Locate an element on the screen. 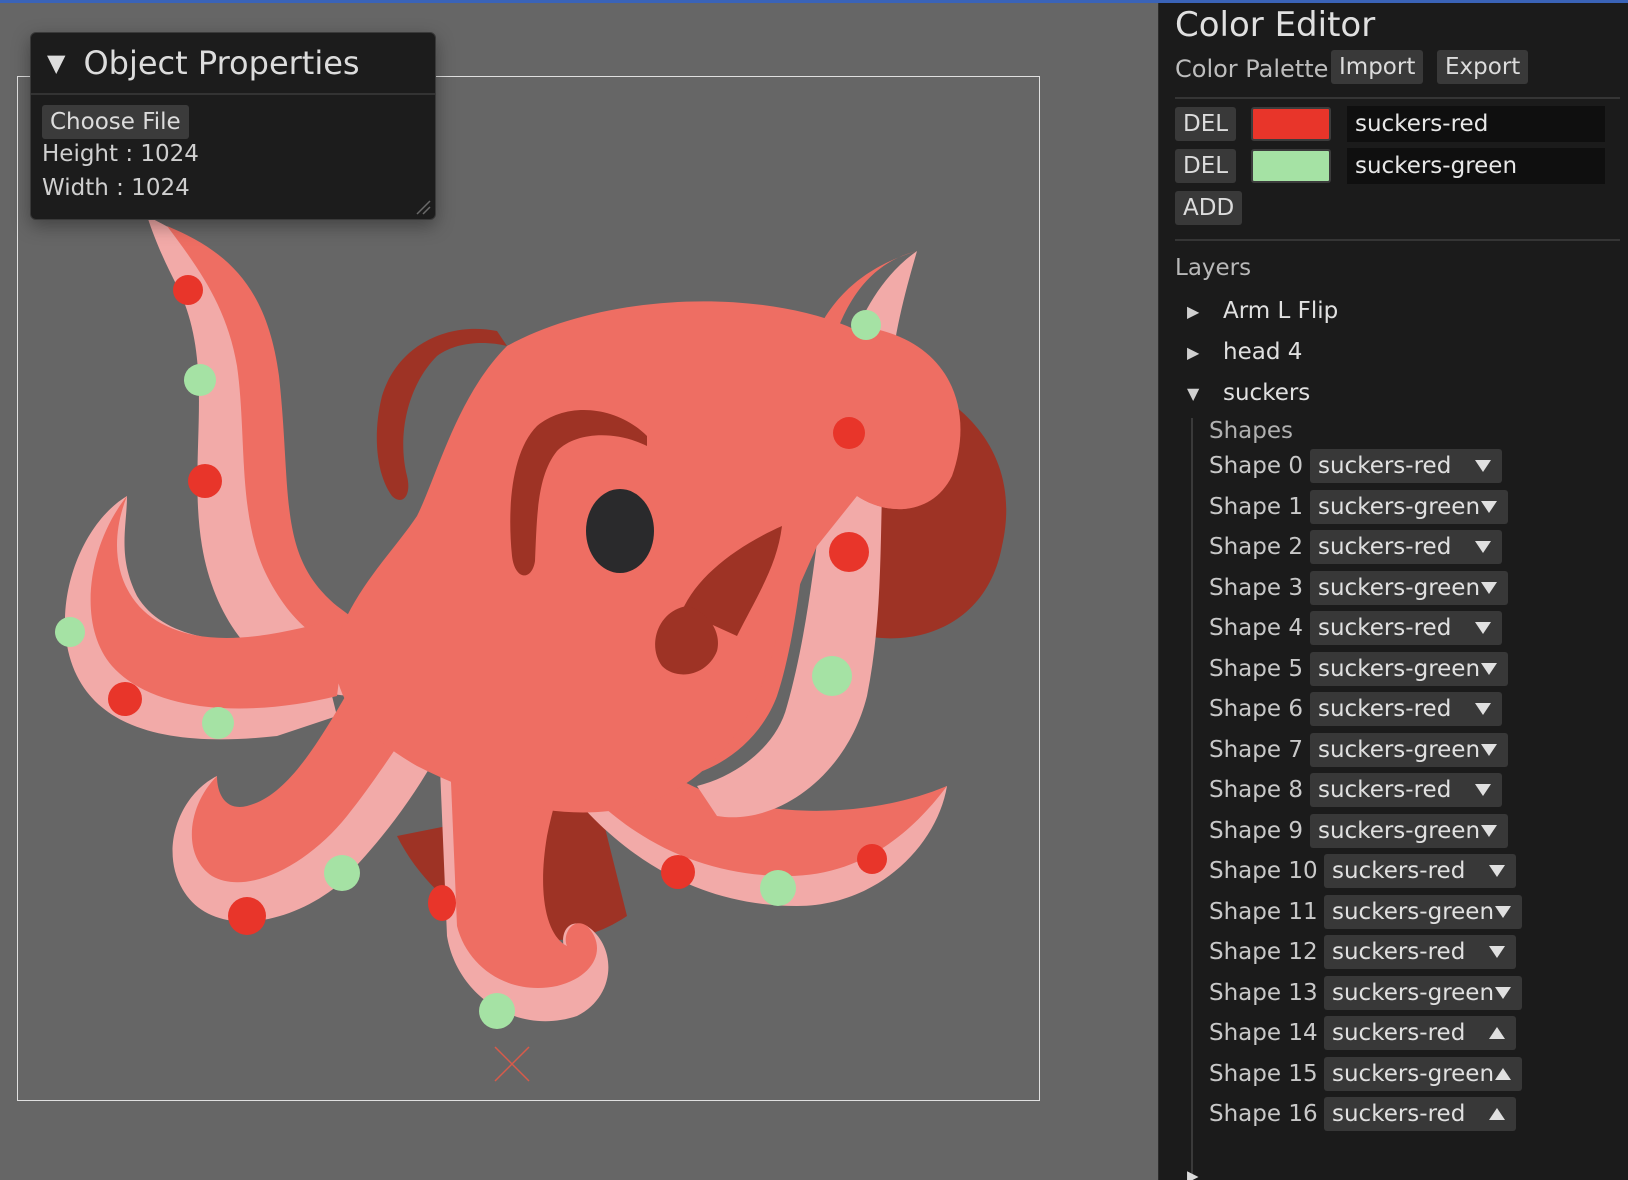  shape-row: Shape 6 is located at coordinates (1256, 709).